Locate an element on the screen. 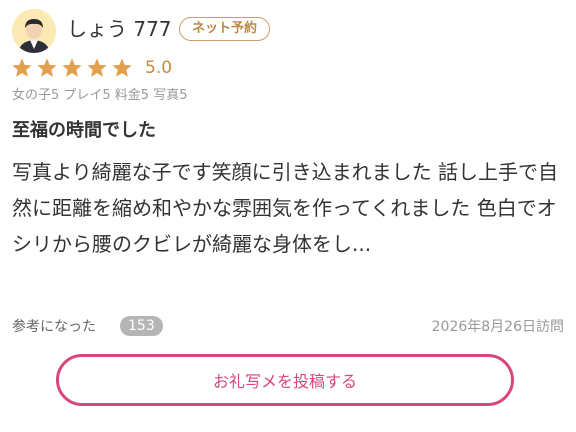  net-booking-badge: ネット予約 is located at coordinates (225, 29).